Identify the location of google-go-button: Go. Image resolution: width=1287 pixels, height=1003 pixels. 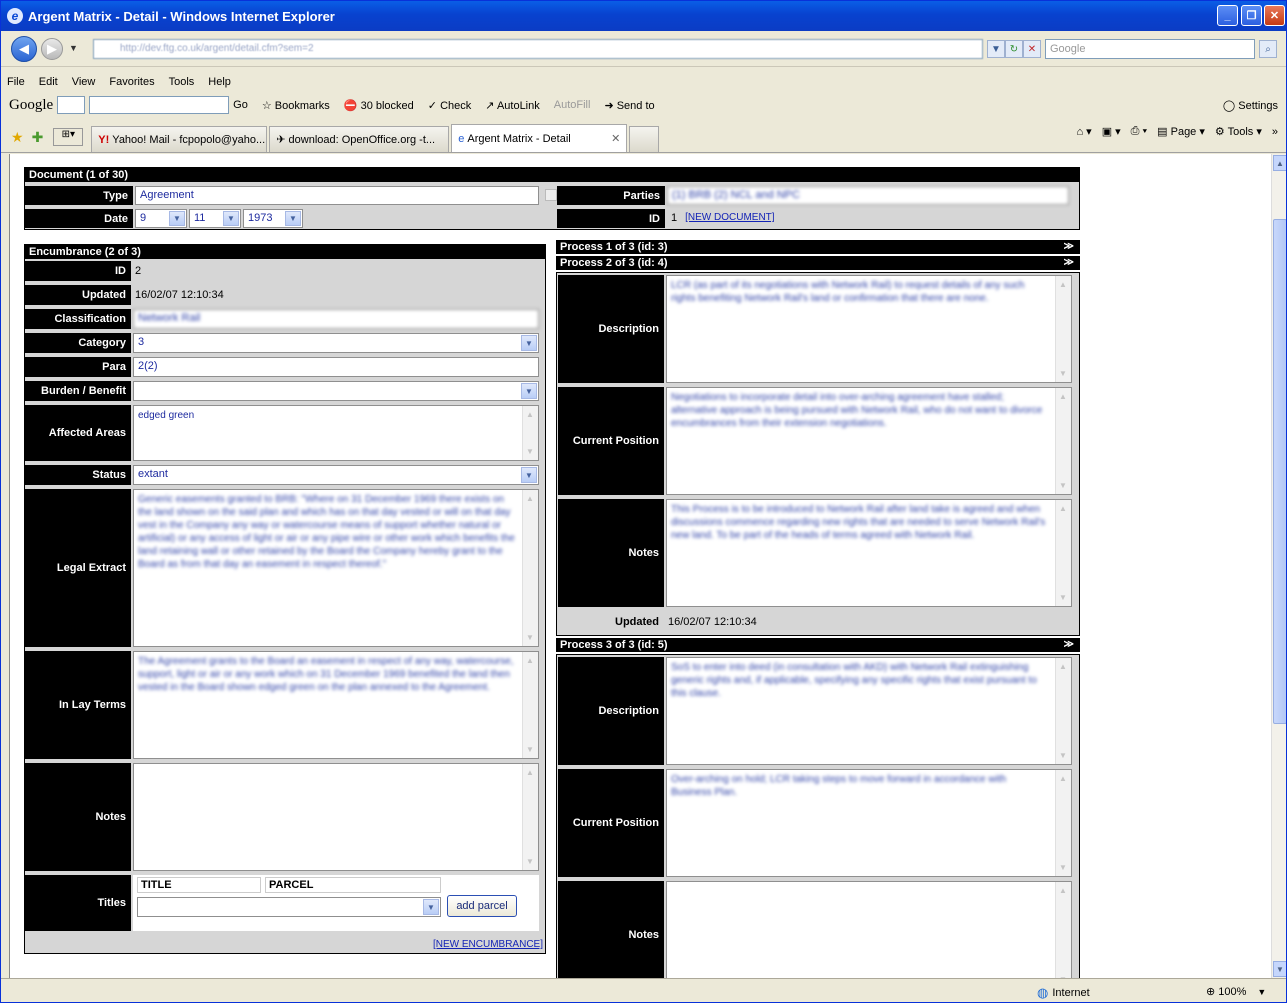
(240, 105).